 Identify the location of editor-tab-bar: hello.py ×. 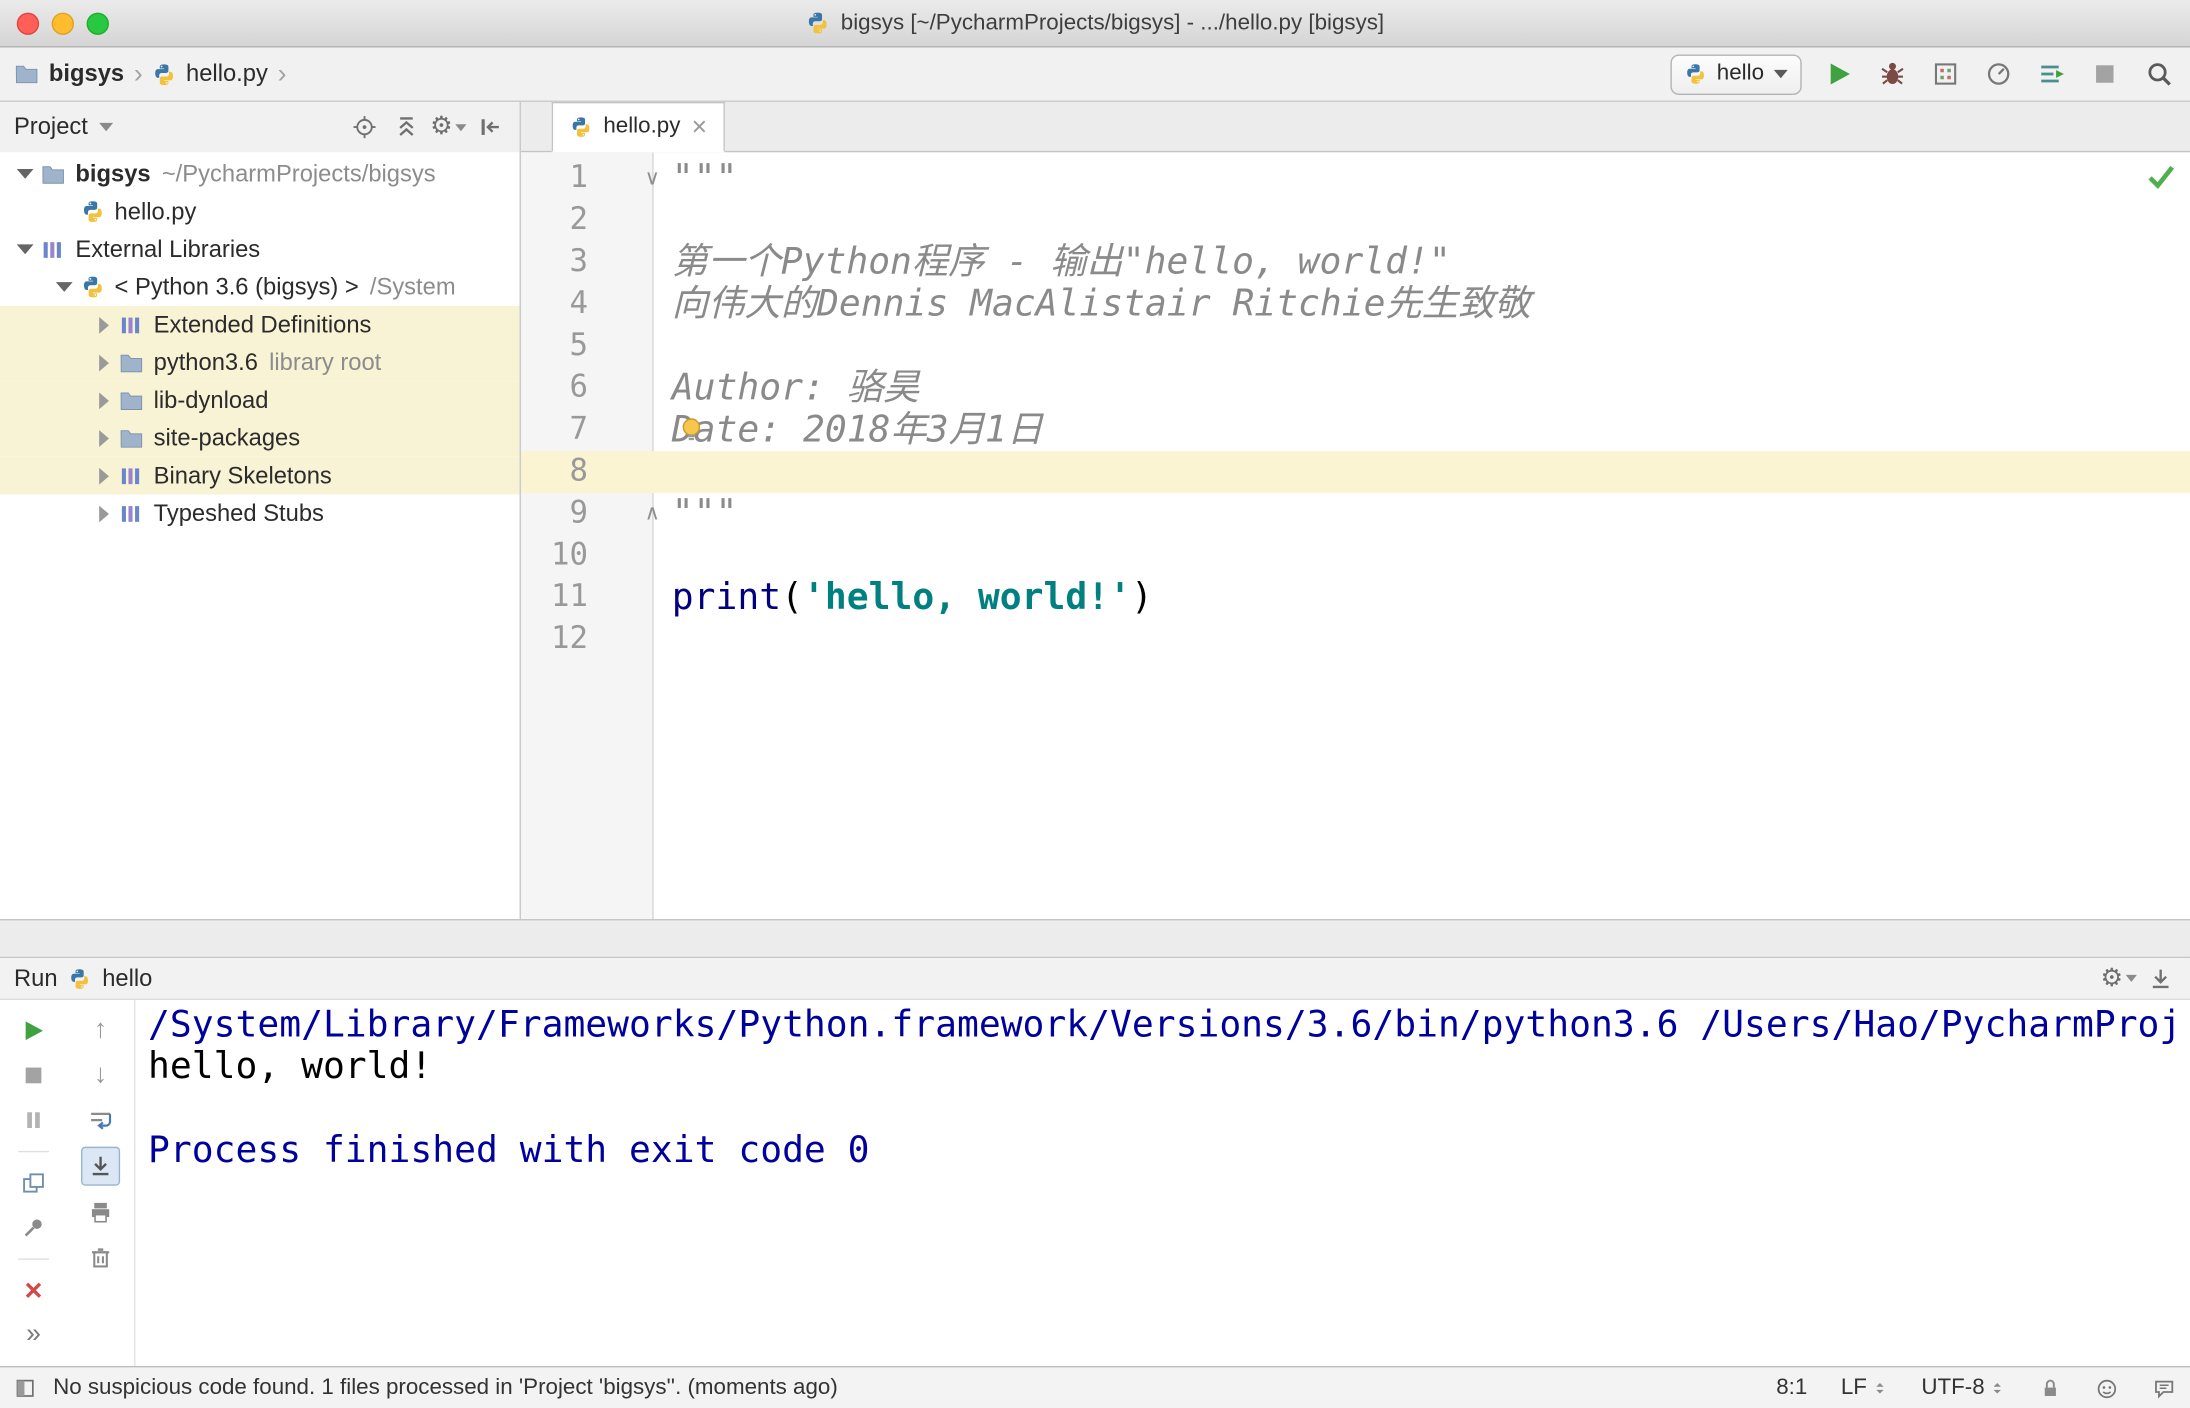
(1355, 127).